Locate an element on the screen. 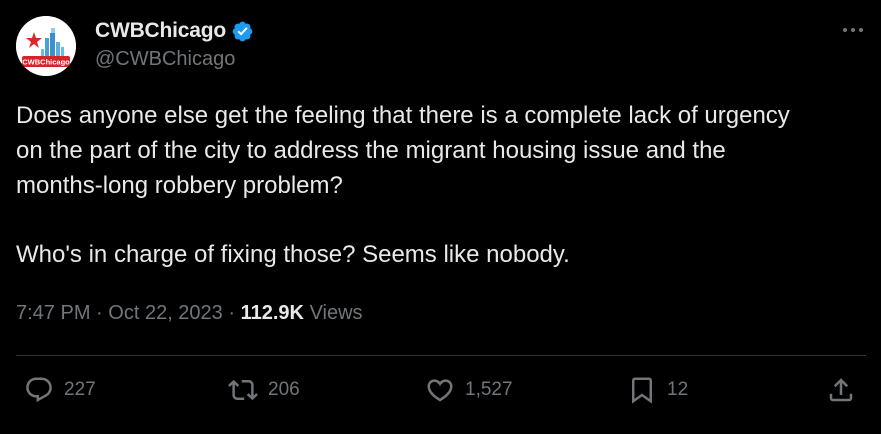  repost-count: 206 is located at coordinates (284, 389).